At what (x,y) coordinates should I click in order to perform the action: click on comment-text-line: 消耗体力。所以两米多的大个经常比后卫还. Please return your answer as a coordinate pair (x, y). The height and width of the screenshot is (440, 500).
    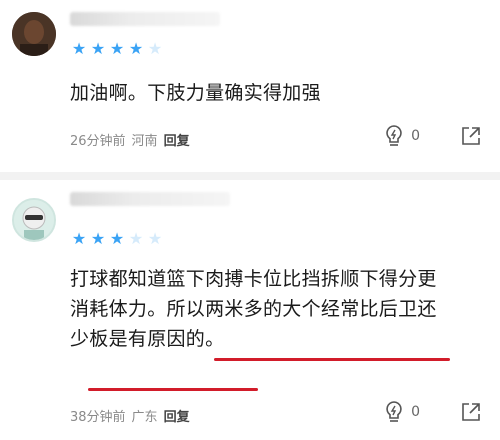
    Looking at the image, I should click on (253, 309).